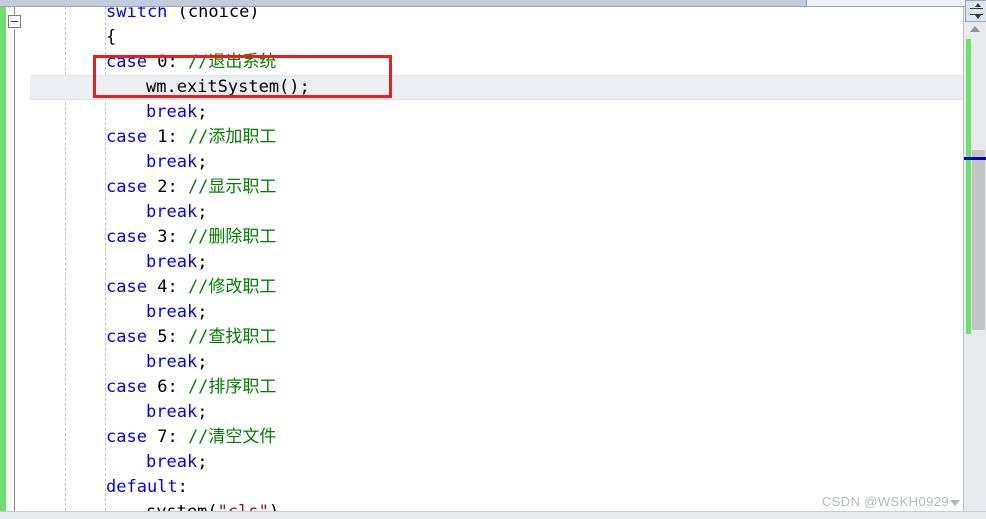 This screenshot has height=519, width=986. What do you see at coordinates (182, 506) in the screenshot?
I see `code-token-plain: system(` at bounding box center [182, 506].